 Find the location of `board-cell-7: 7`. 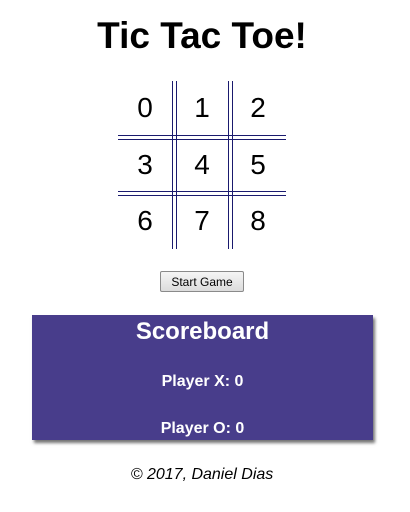

board-cell-7: 7 is located at coordinates (202, 221).